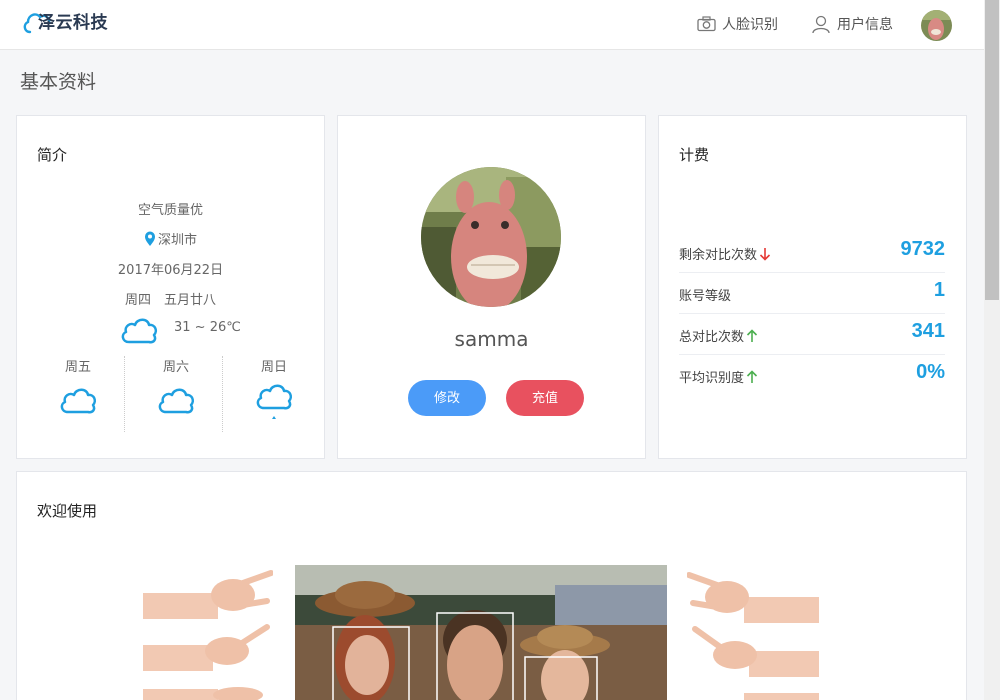 The height and width of the screenshot is (700, 1000). What do you see at coordinates (491, 339) in the screenshot?
I see `username: samma` at bounding box center [491, 339].